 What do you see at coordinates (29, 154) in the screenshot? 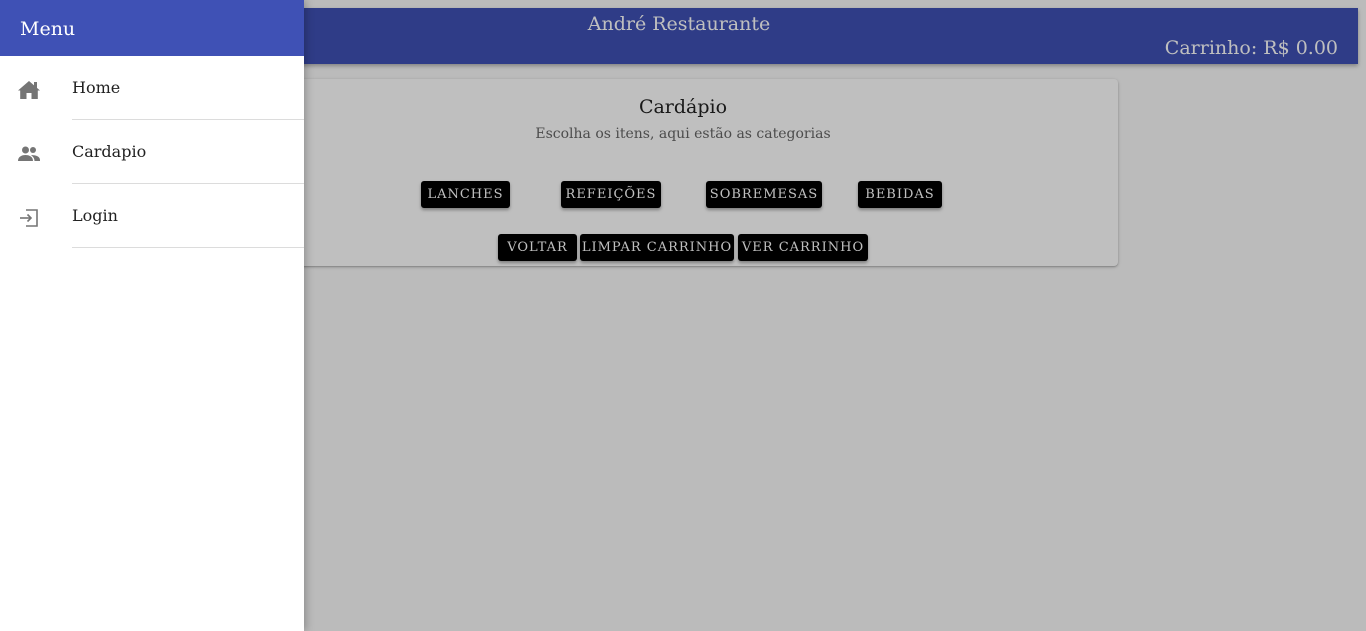
I see `people-icon` at bounding box center [29, 154].